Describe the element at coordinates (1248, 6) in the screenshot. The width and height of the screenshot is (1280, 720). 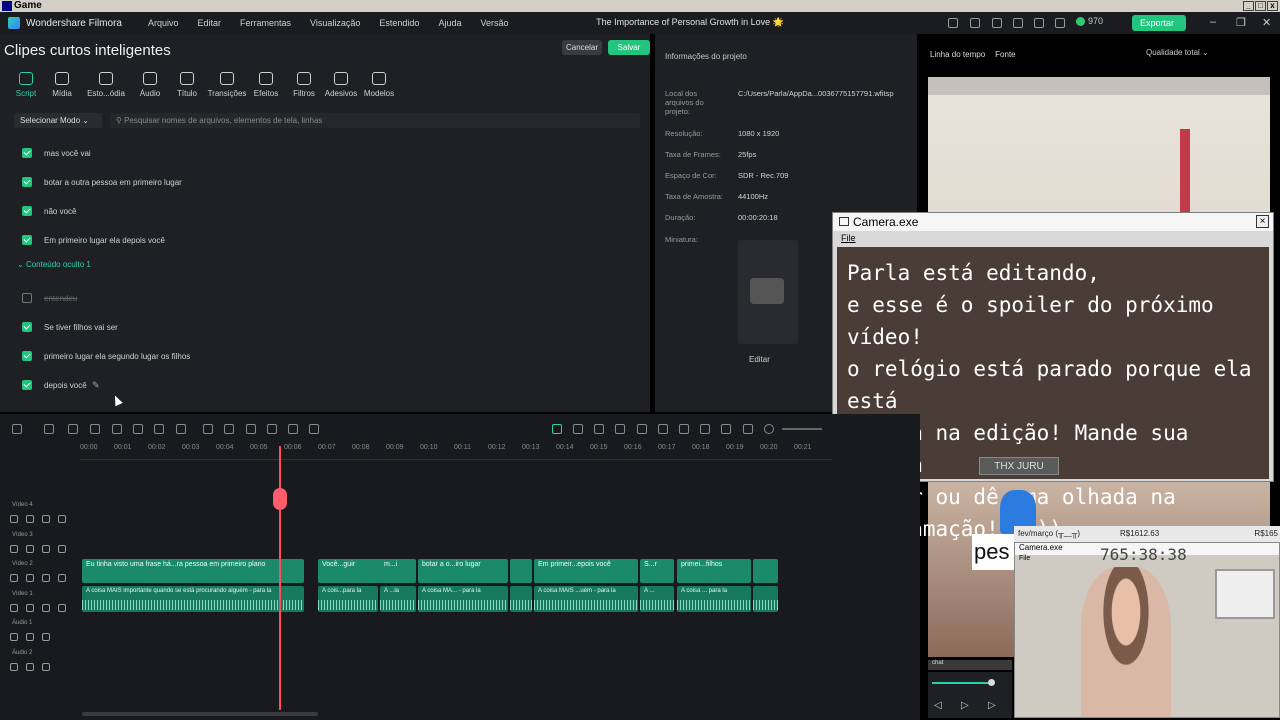
I see `minimize-icon: _` at that location.